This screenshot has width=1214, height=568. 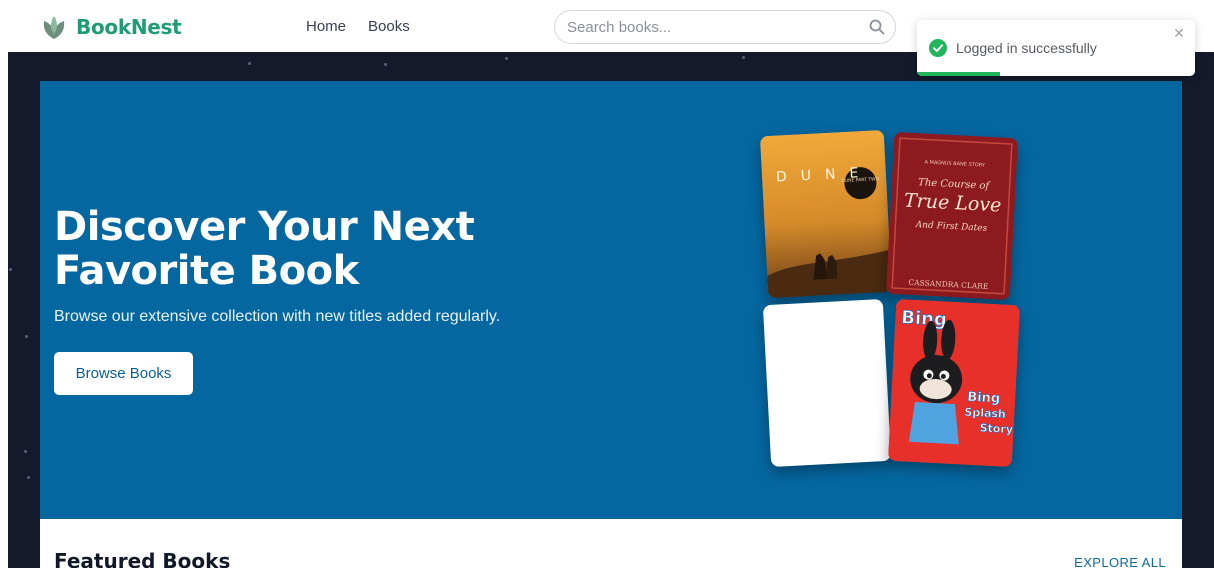 I want to click on search-input, so click(x=705, y=27).